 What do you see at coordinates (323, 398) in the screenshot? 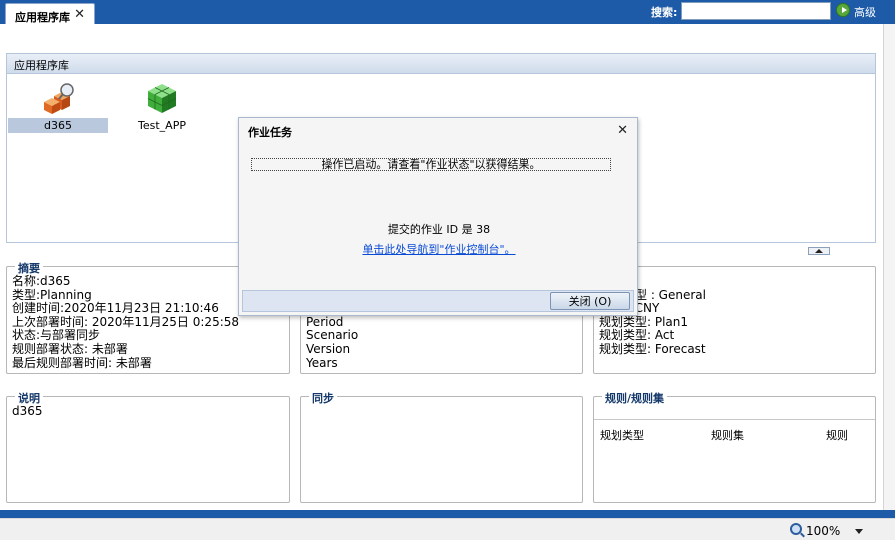
I see `group-title: 同步` at bounding box center [323, 398].